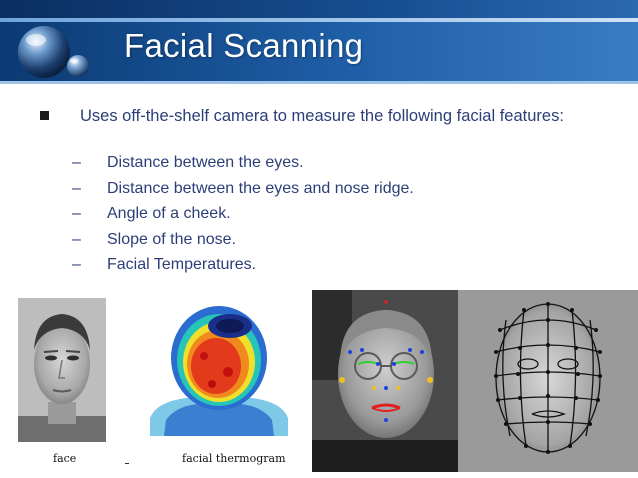 This screenshot has height=478, width=638. Describe the element at coordinates (385, 381) in the screenshot. I see `facial-landmark-photo` at that location.